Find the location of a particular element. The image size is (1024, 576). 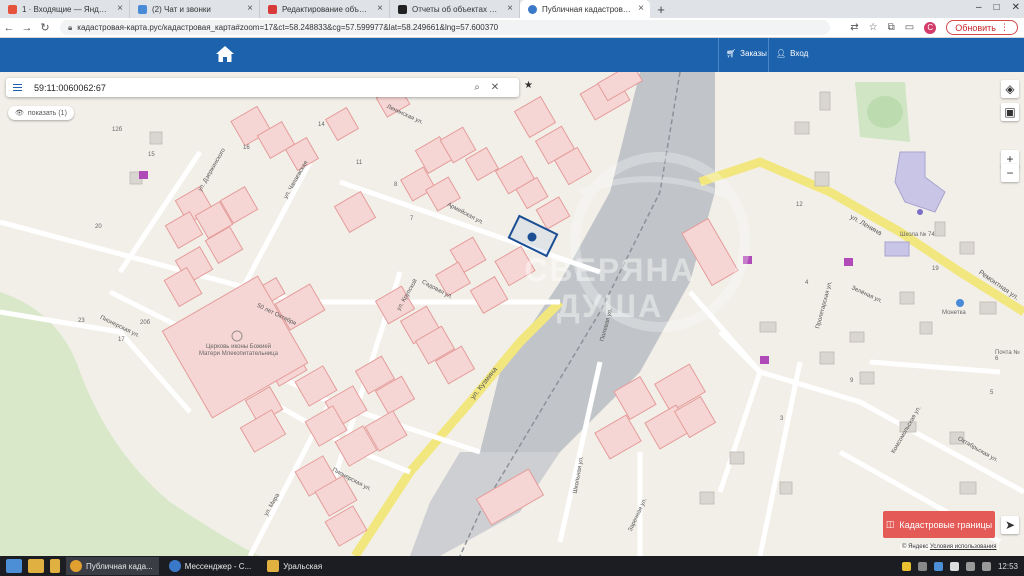

terms-link: Условия использования is located at coordinates (963, 547).